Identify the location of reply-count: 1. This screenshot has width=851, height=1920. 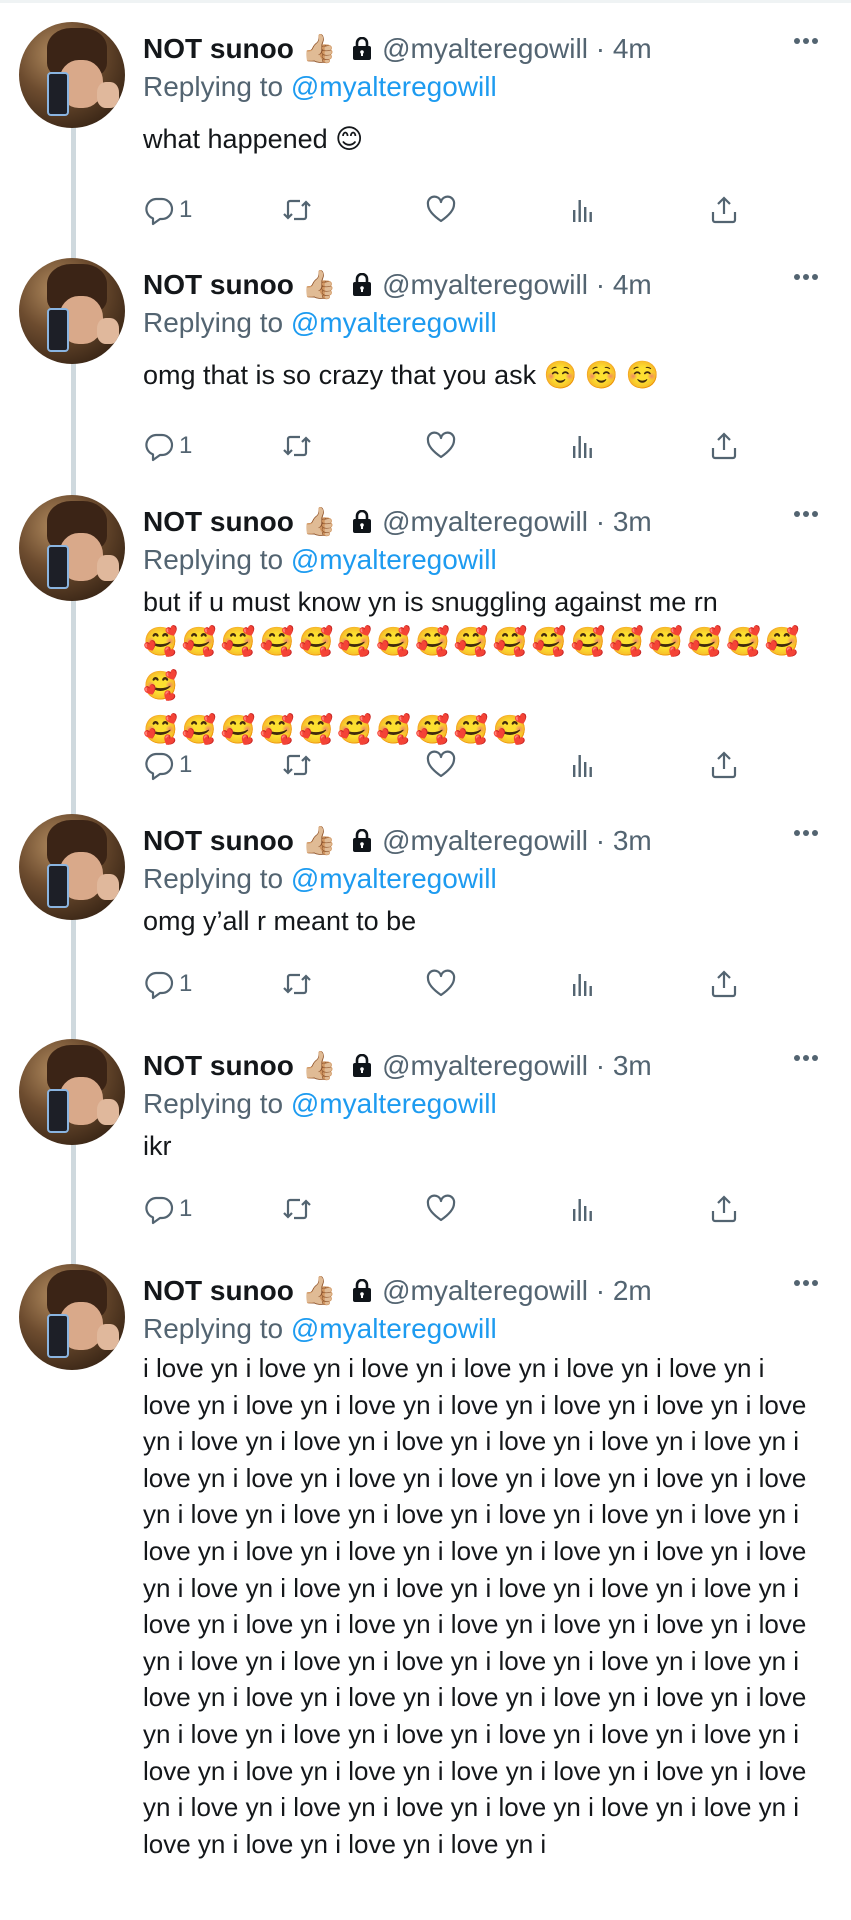
(186, 209).